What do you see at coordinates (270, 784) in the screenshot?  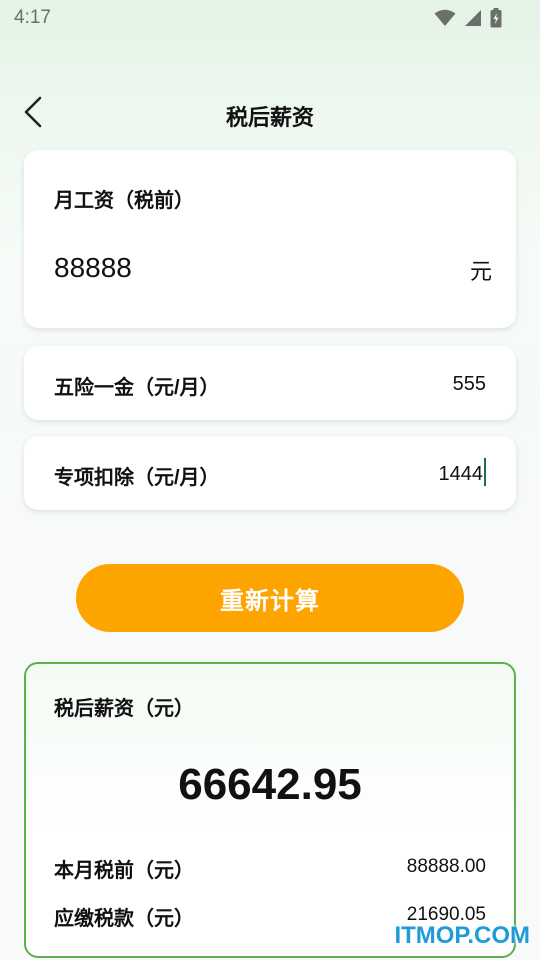 I see `result-amount: 66642.95` at bounding box center [270, 784].